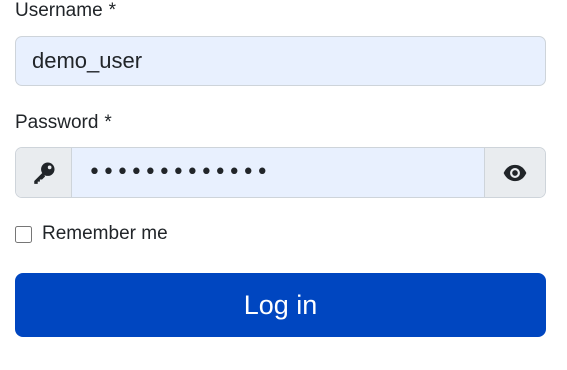 Image resolution: width=567 pixels, height=370 pixels. I want to click on password-required-mark: *, so click(108, 122).